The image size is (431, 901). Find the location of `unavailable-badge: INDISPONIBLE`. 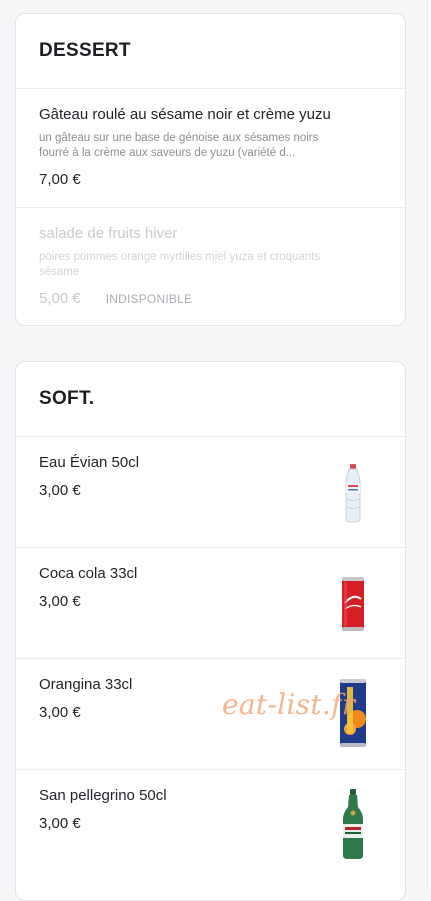

unavailable-badge: INDISPONIBLE is located at coordinates (149, 298).